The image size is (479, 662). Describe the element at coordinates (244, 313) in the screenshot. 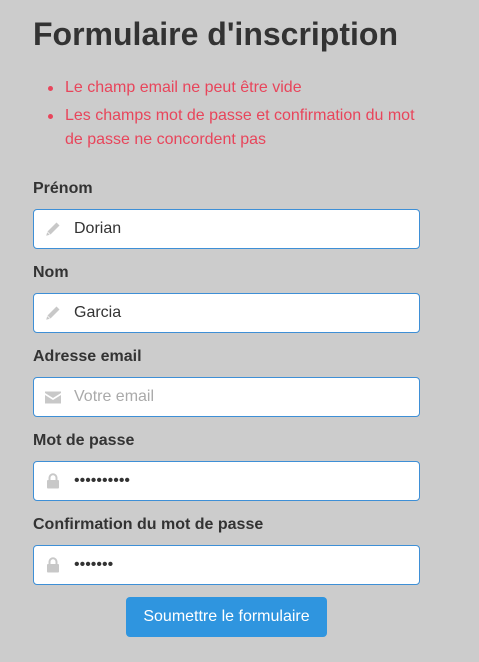

I see `lastname-input` at that location.